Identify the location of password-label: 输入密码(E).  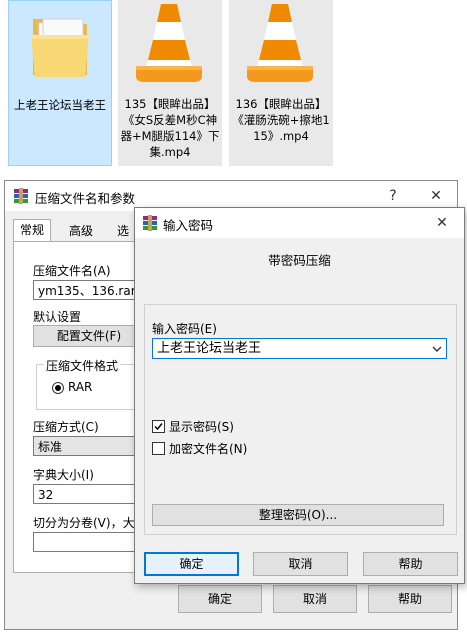
(184, 329).